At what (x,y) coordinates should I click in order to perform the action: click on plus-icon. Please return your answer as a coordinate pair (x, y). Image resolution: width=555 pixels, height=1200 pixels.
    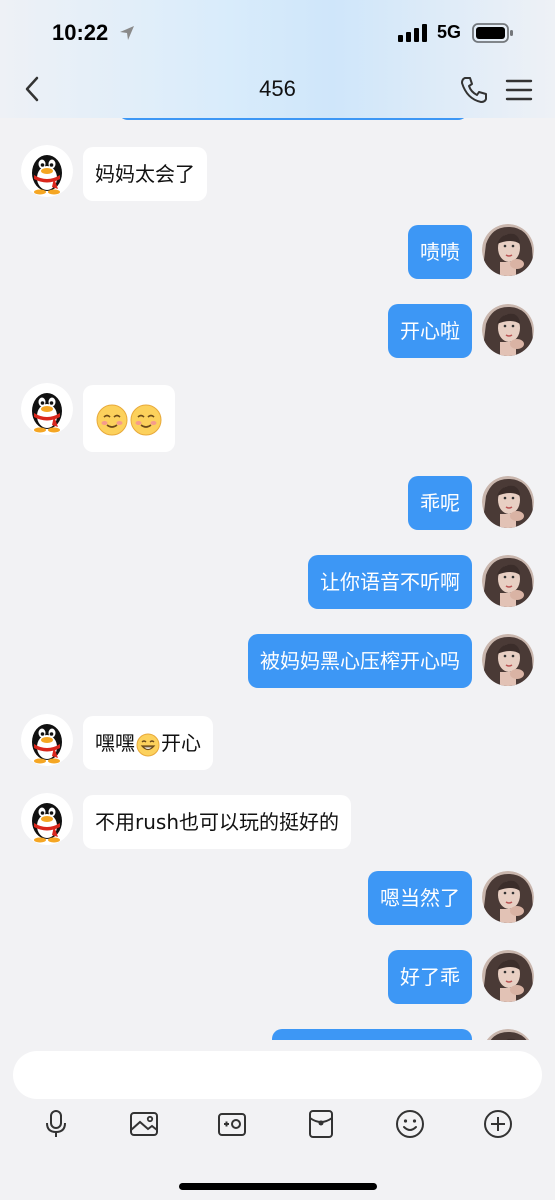
    Looking at the image, I should click on (498, 1124).